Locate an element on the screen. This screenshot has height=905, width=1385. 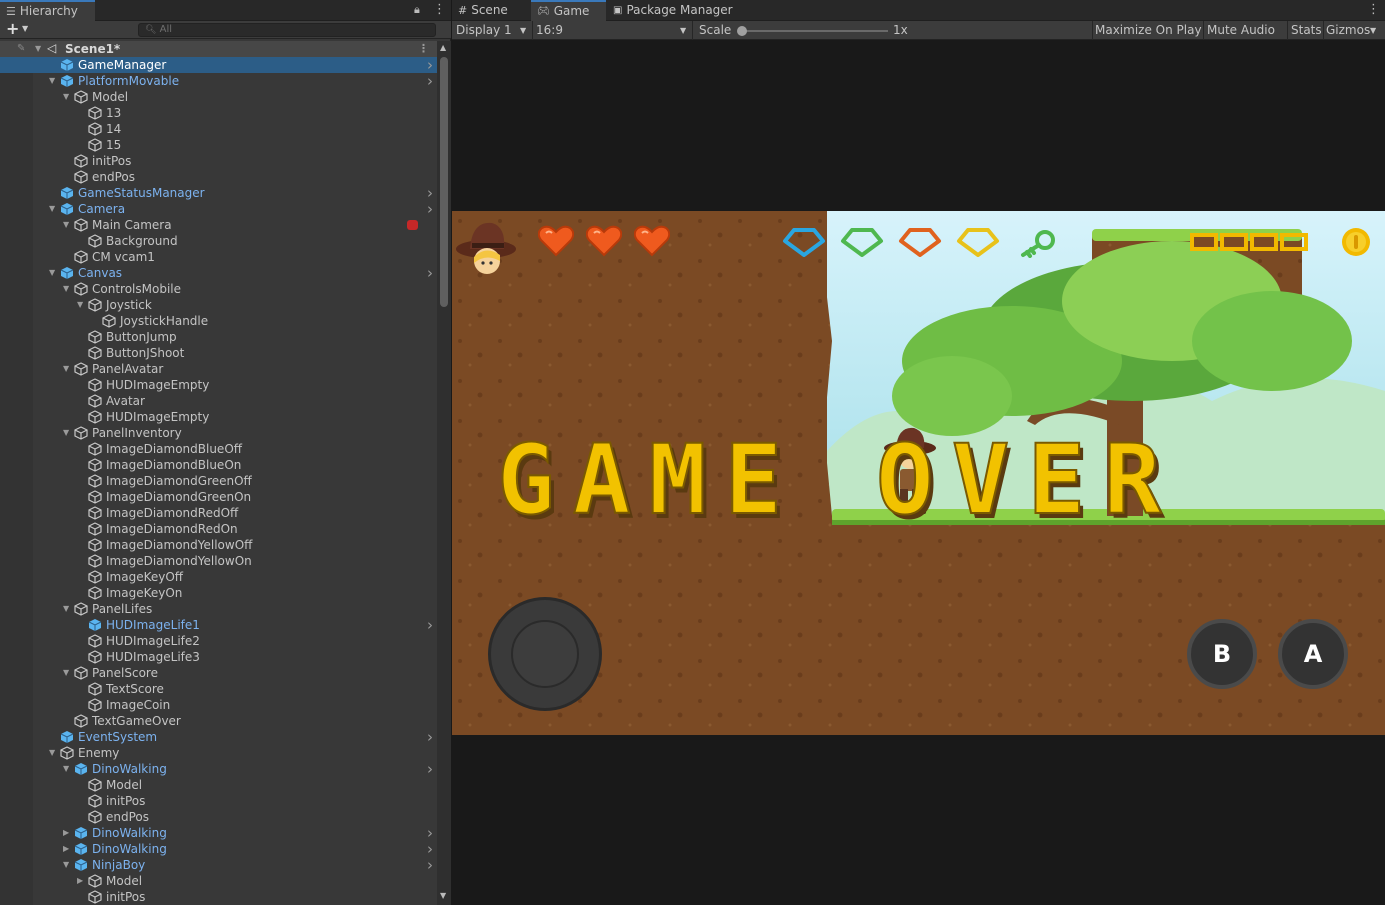
hierarchy-row: ▼ Canvas › is located at coordinates (218, 273).